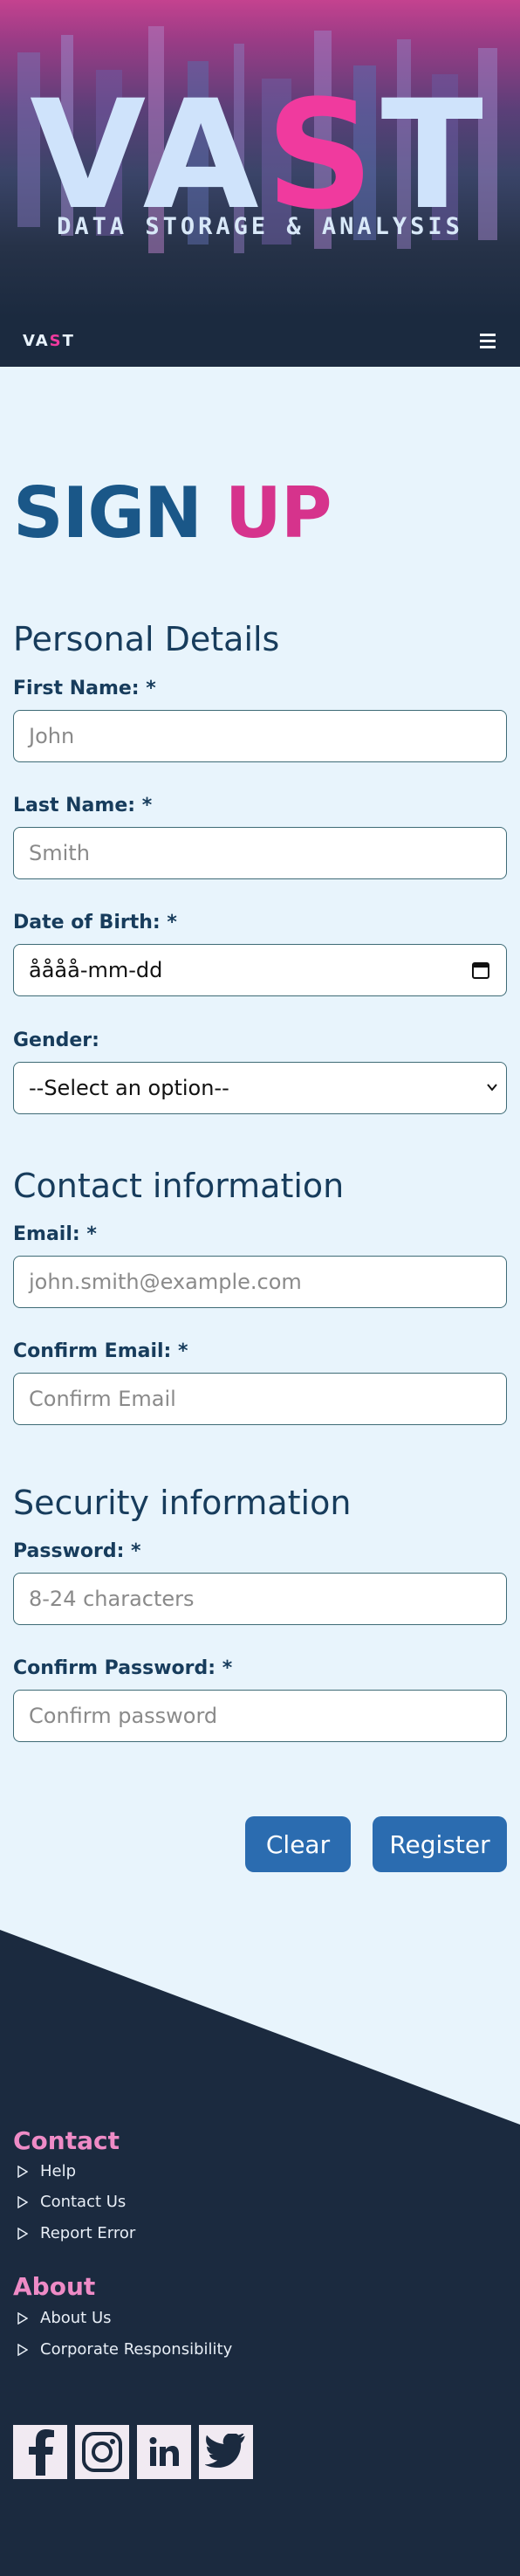 This screenshot has width=520, height=2576. What do you see at coordinates (54, 2286) in the screenshot?
I see `footer-about-heading: About` at bounding box center [54, 2286].